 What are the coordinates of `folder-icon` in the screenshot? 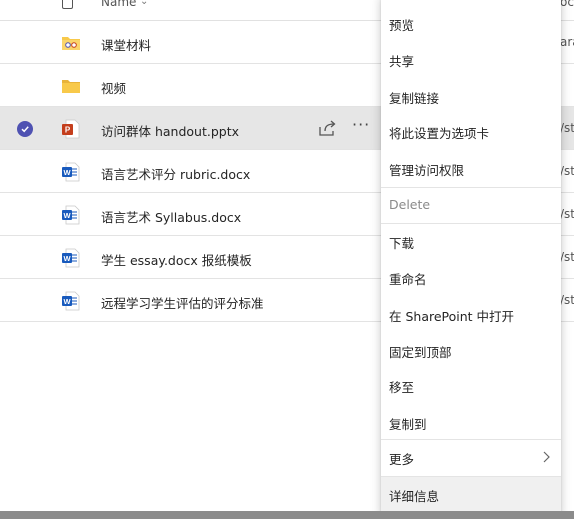 It's located at (71, 86).